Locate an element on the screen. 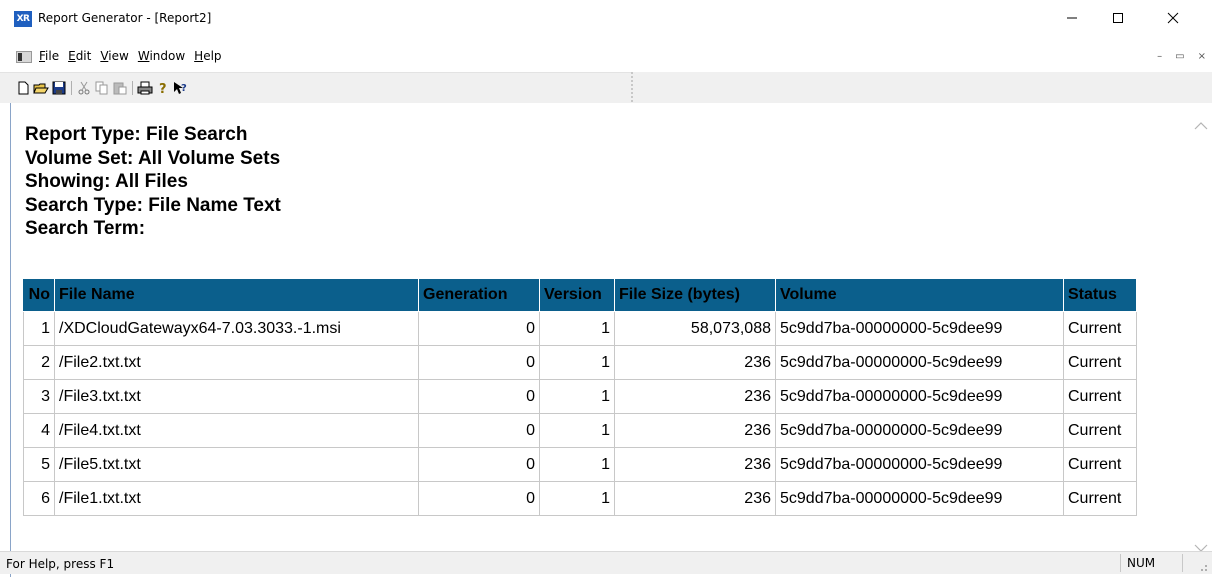 This screenshot has width=1212, height=577. status-bar: For Help, press F1 NUM is located at coordinates (606, 562).